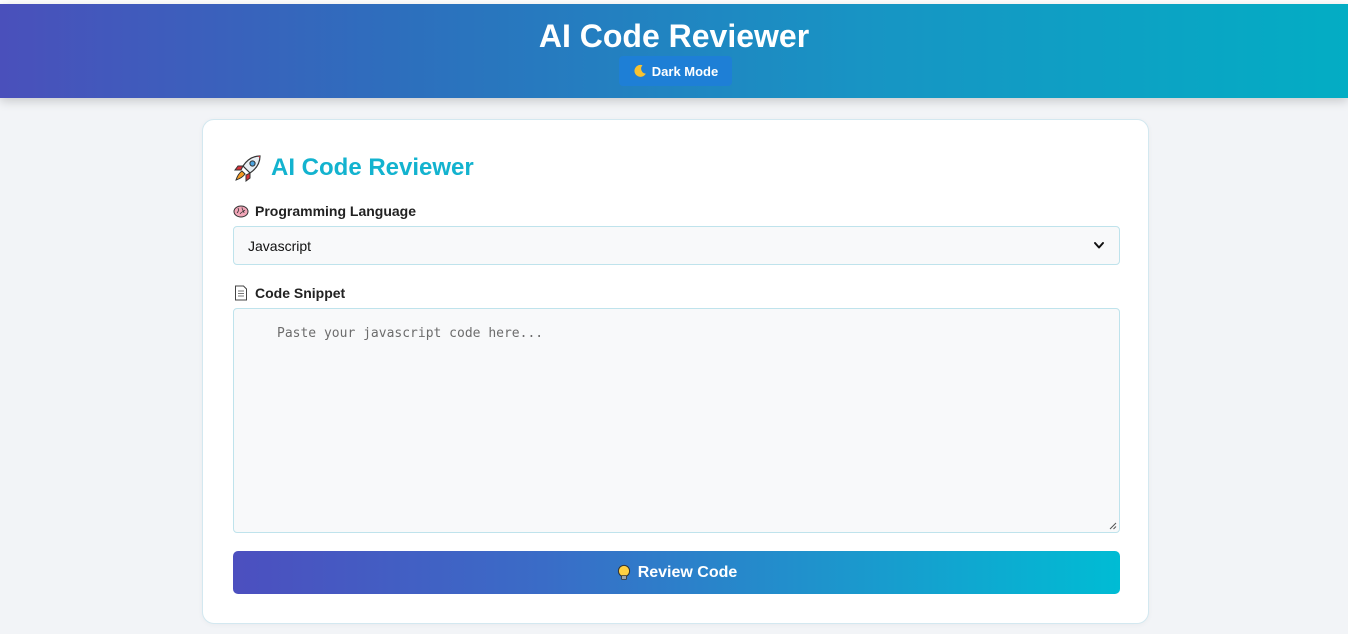  Describe the element at coordinates (676, 245) in the screenshot. I see `language-select: Javascript` at that location.